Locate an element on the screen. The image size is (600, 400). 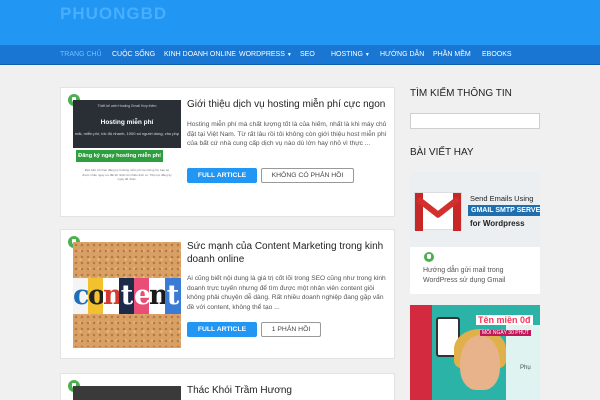
post-thumbnail: c o n t e n t is located at coordinates (127, 295).